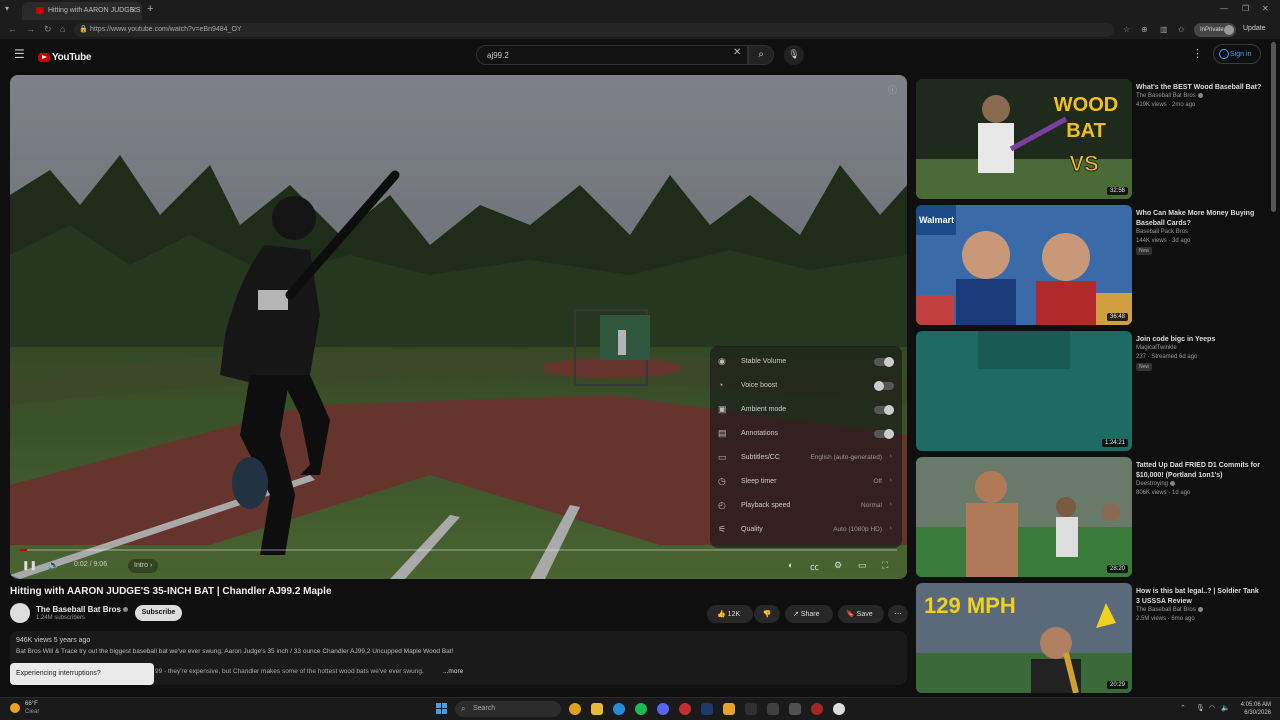 The width and height of the screenshot is (1280, 720). I want to click on browser-tab: Hitting with AARON JUDGE'S ✕, so click(82, 11).